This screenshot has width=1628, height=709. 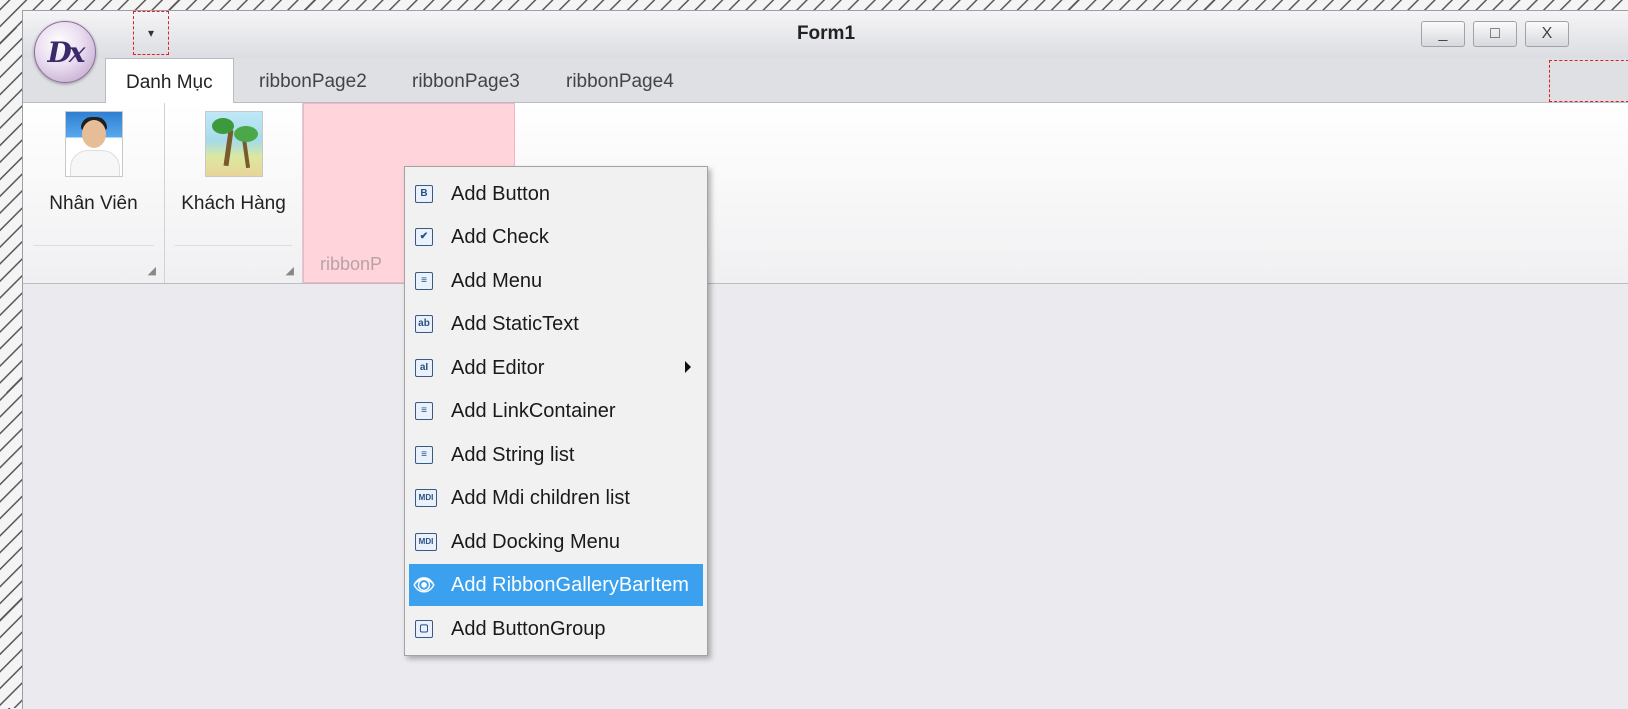 I want to click on menu-item-add-linkcontainer: ≡ Add LinkContainer, so click(x=556, y=411).